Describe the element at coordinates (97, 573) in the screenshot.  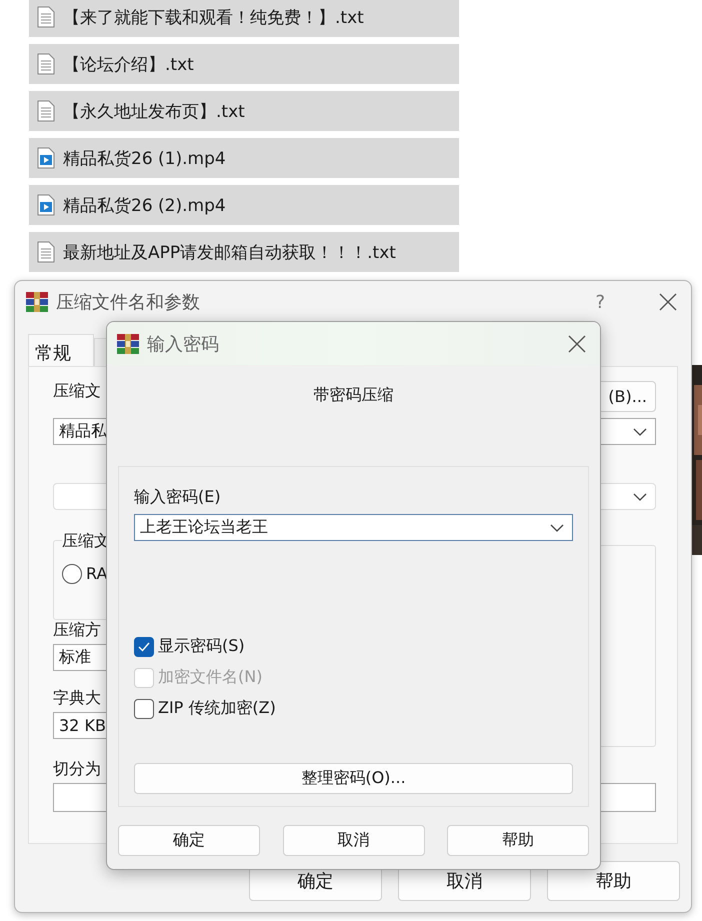
I see `radio-label: RA` at that location.